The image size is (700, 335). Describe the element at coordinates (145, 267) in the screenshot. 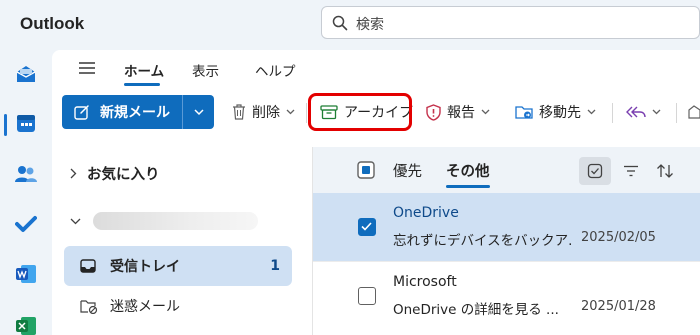

I see `folder-name: 受信トレイ` at that location.